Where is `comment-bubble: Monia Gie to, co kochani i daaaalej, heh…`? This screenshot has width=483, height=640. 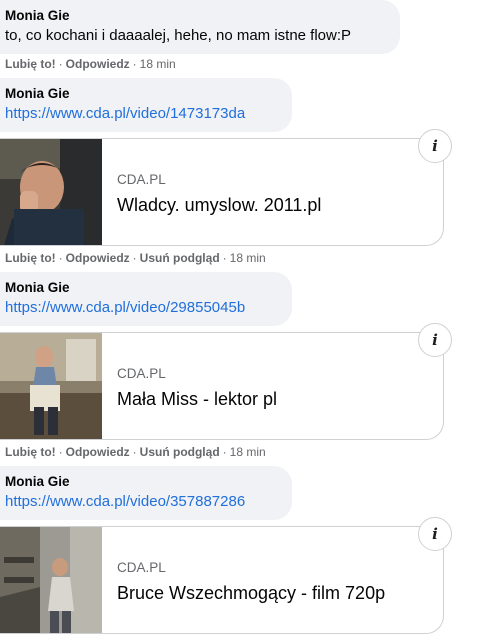 comment-bubble: Monia Gie to, co kochani i daaaalej, heh… is located at coordinates (200, 27).